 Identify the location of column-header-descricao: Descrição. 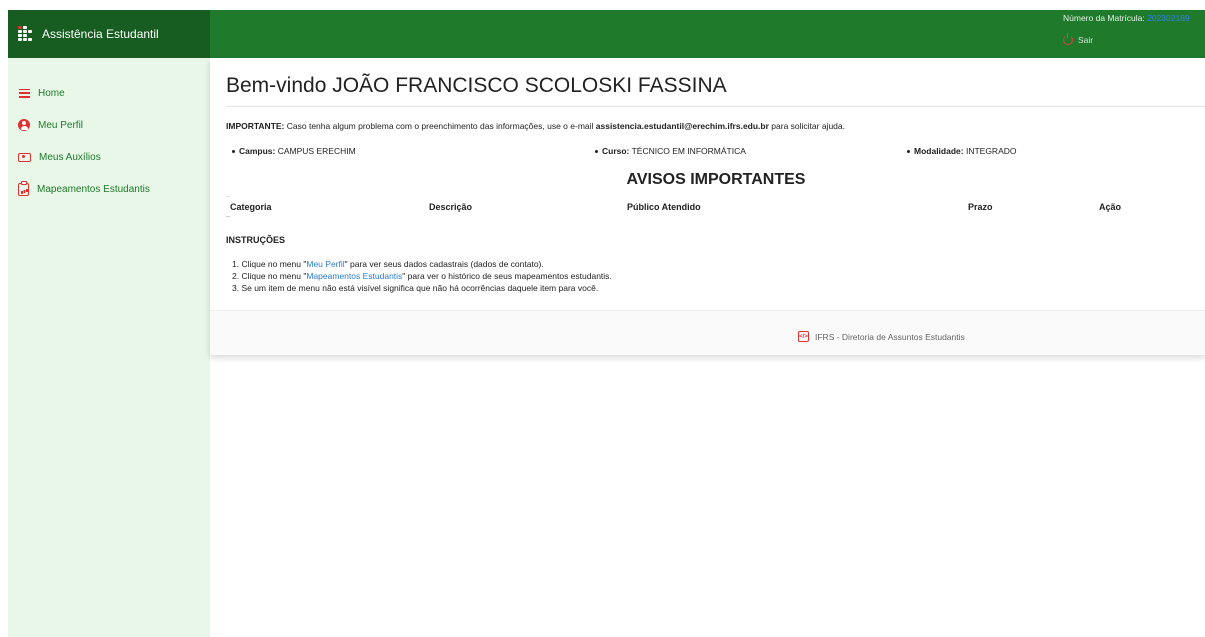
(451, 207).